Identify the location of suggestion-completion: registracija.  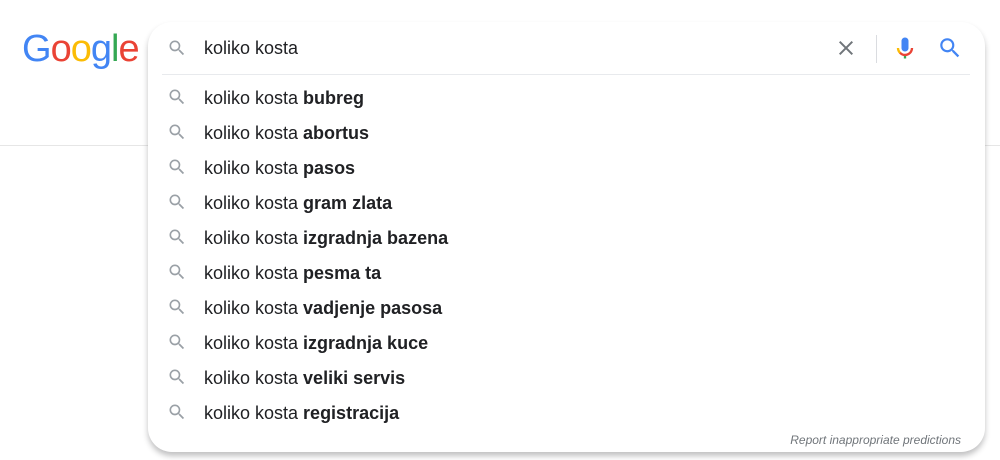
(351, 413).